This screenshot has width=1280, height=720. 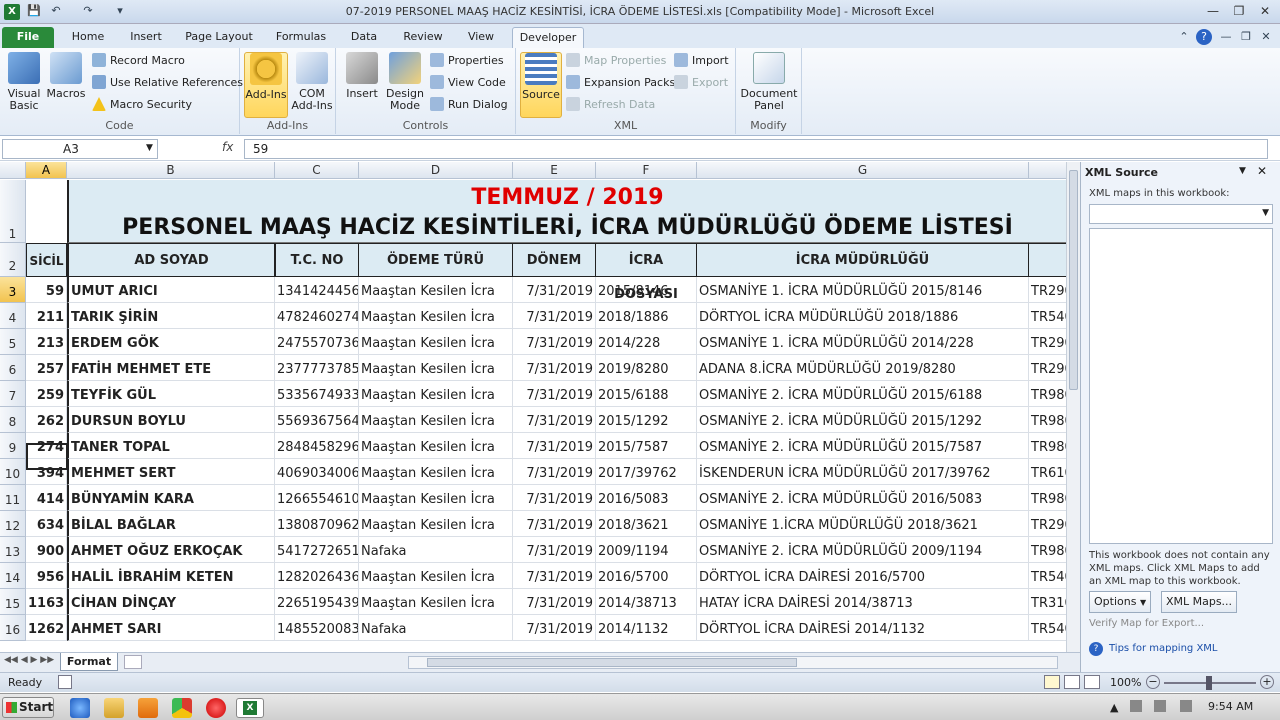 I want to click on cell-ad: TARIK ŞİRİN, so click(x=171, y=316).